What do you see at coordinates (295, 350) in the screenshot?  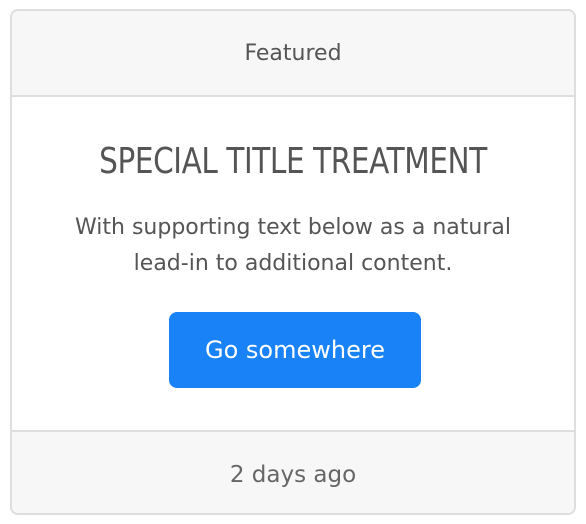 I see `go-somewhere-button: Go somewhere` at bounding box center [295, 350].